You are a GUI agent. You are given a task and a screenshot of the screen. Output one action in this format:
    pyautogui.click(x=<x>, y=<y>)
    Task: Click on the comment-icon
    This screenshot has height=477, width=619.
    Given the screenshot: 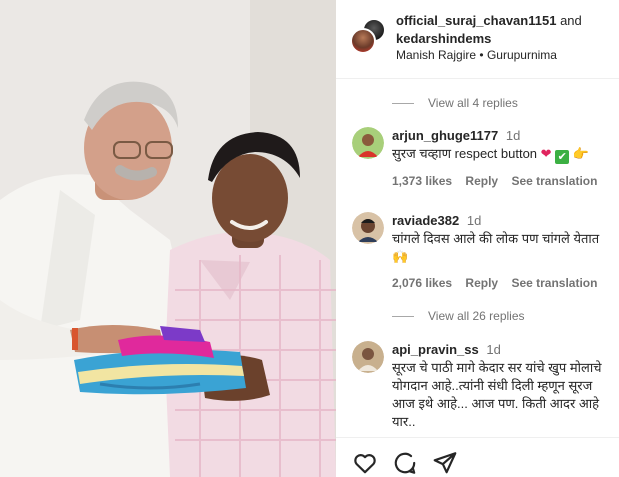 What is the action you would take?
    pyautogui.click(x=405, y=463)
    